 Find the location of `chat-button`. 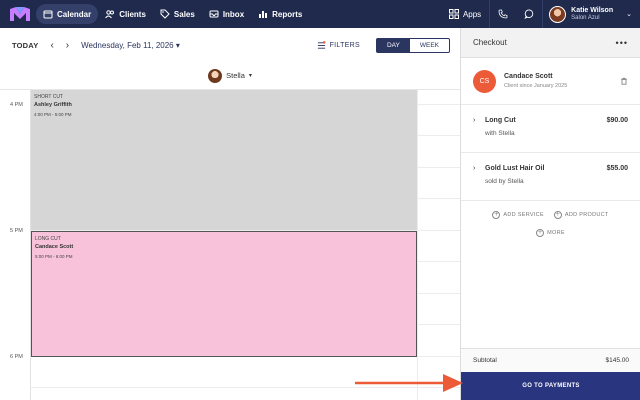

chat-button is located at coordinates (529, 14).